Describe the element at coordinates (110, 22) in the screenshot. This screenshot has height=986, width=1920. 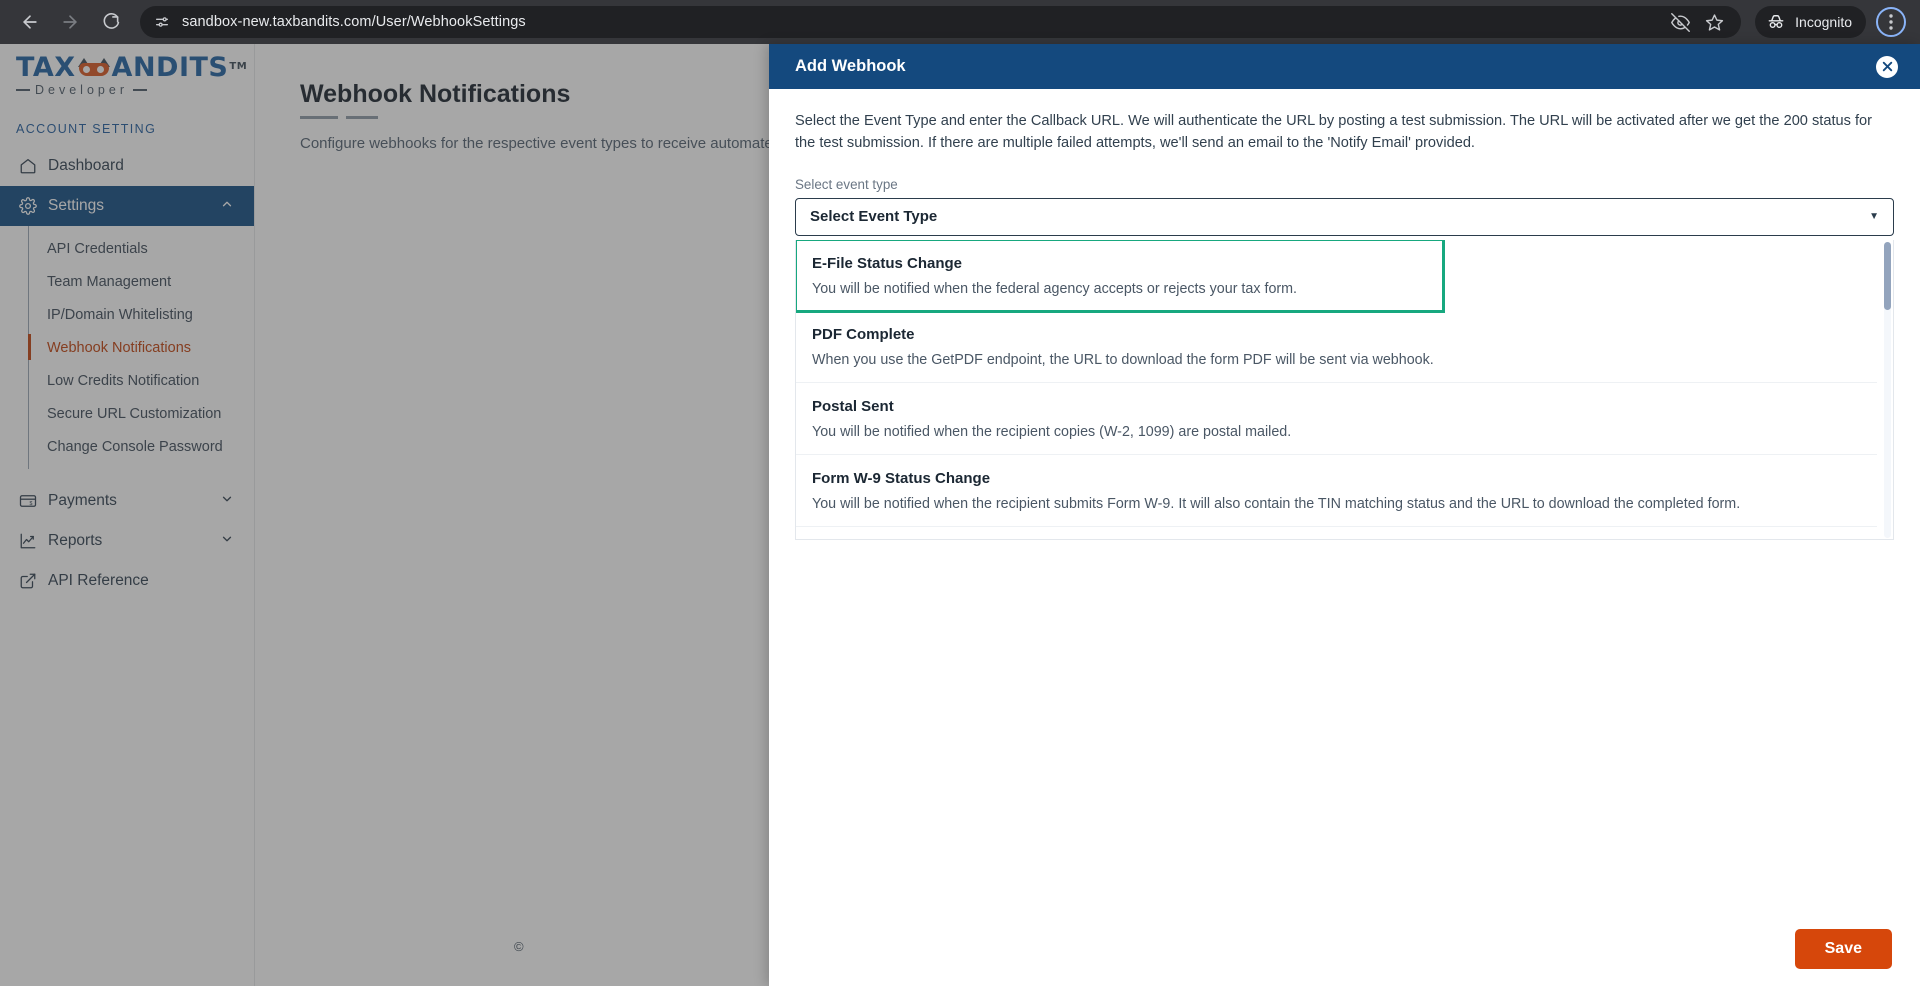
I see `reload-icon` at that location.